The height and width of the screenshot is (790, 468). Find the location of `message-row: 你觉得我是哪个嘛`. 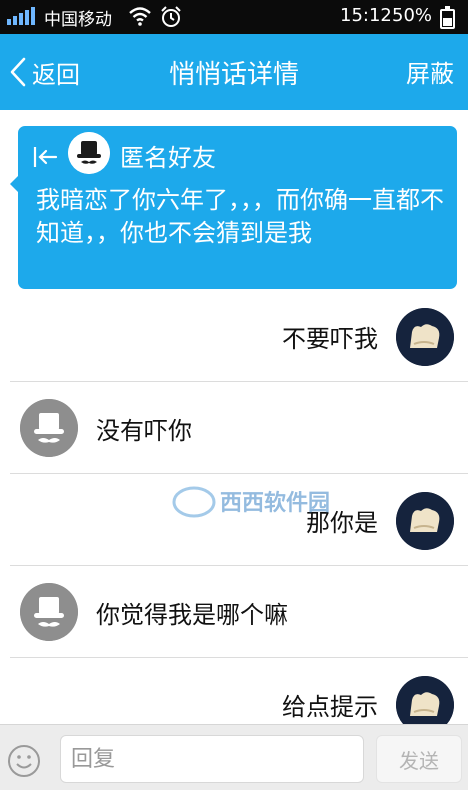

message-row: 你觉得我是哪个嘛 is located at coordinates (234, 612).